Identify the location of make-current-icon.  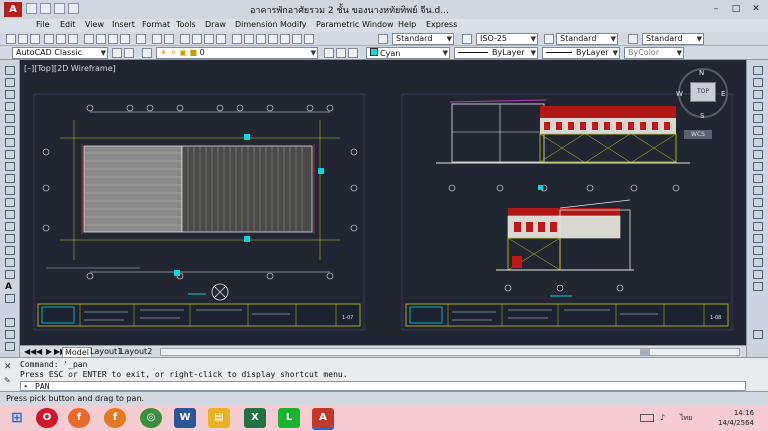
(329, 53).